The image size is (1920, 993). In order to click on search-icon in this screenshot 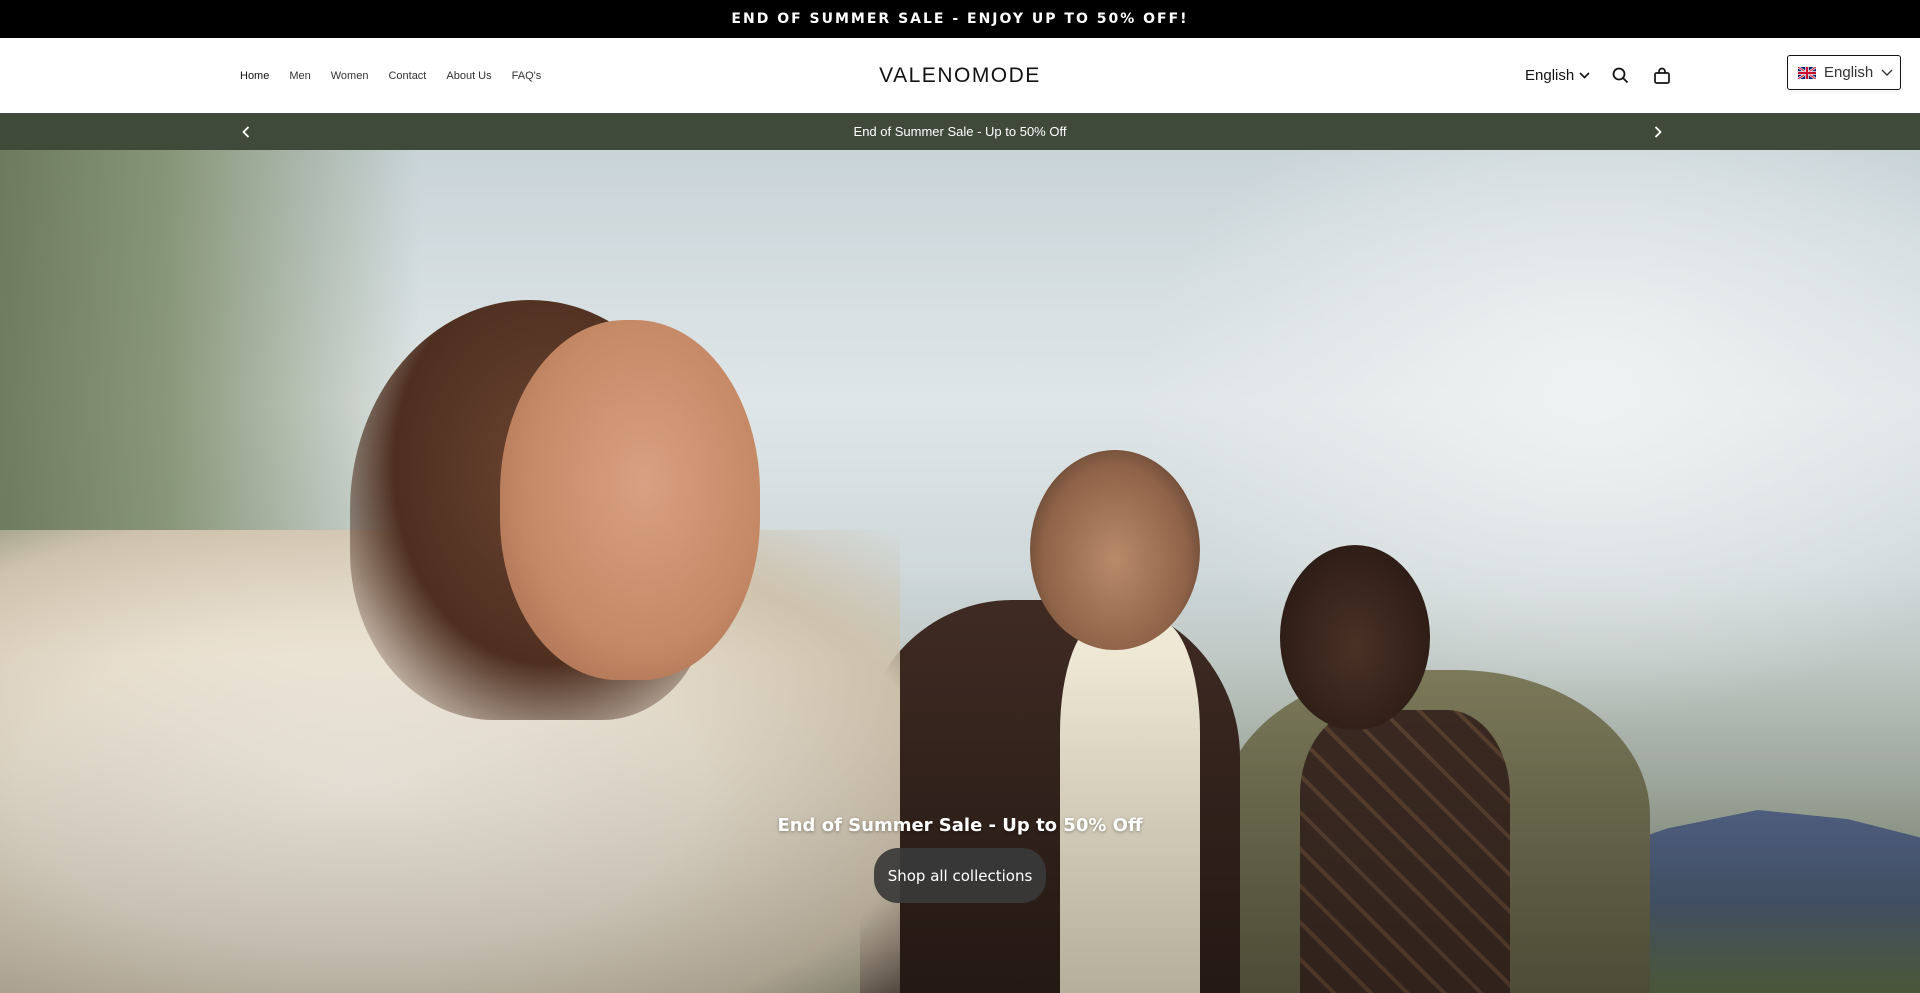, I will do `click(1620, 75)`.